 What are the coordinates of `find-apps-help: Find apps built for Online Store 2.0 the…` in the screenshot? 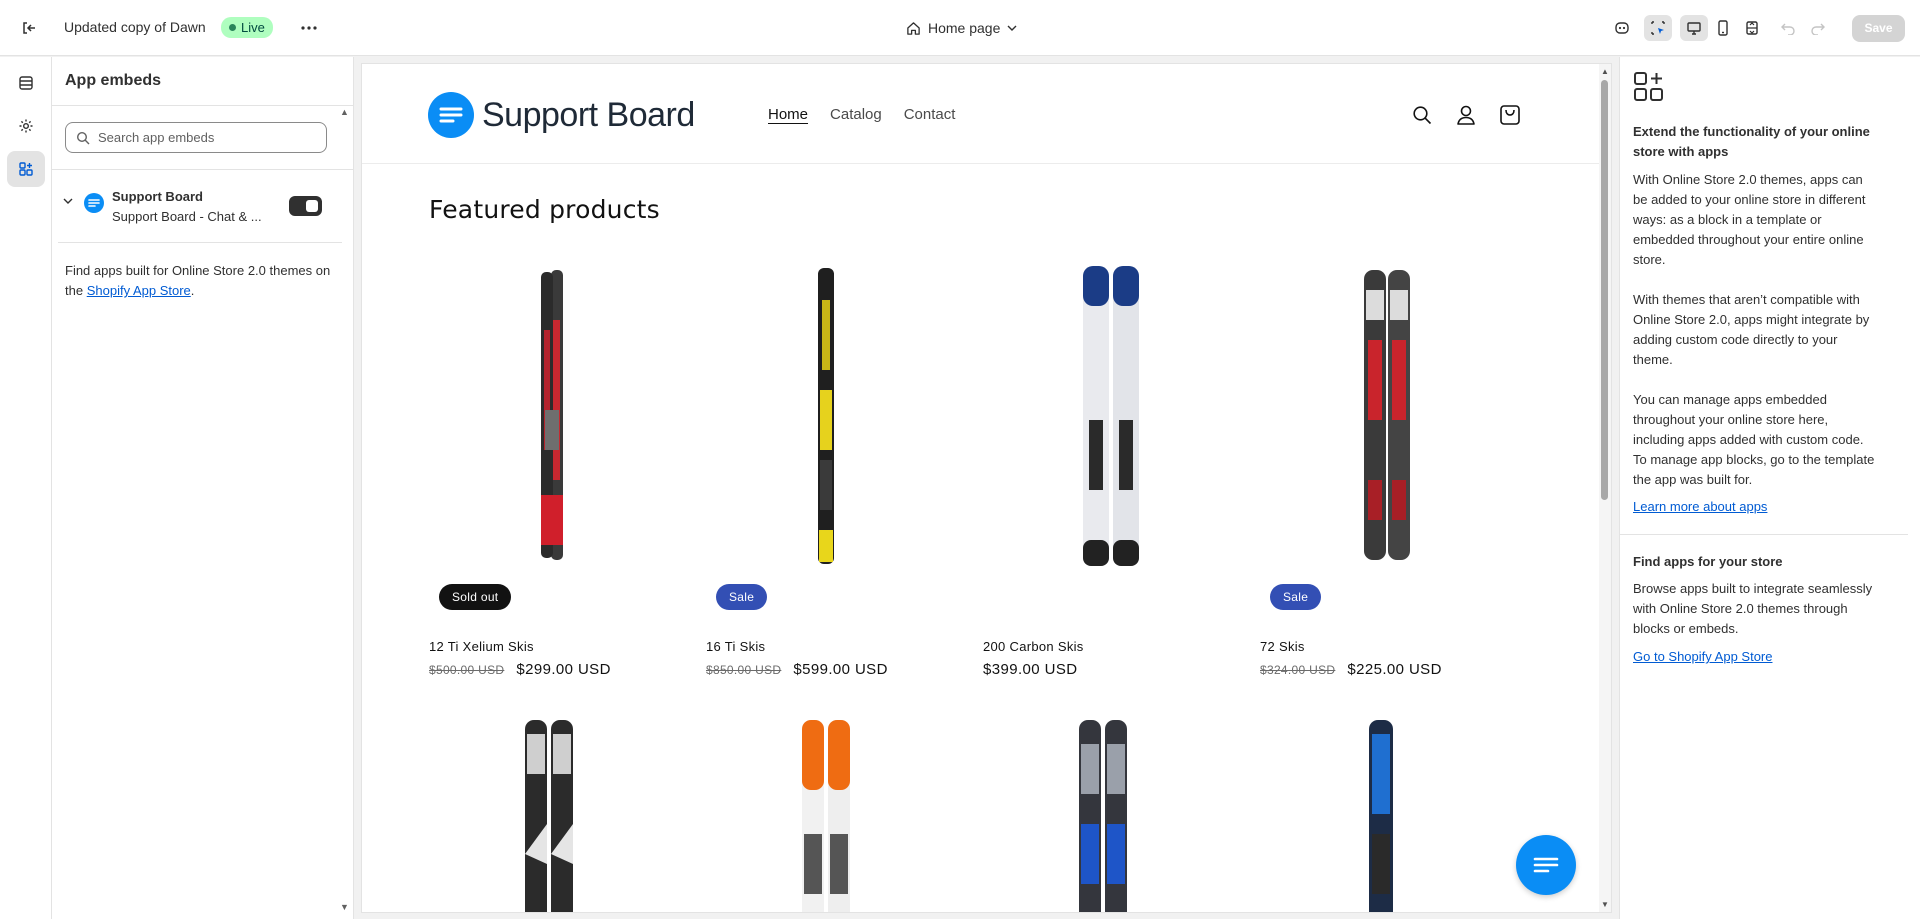 It's located at (202, 281).